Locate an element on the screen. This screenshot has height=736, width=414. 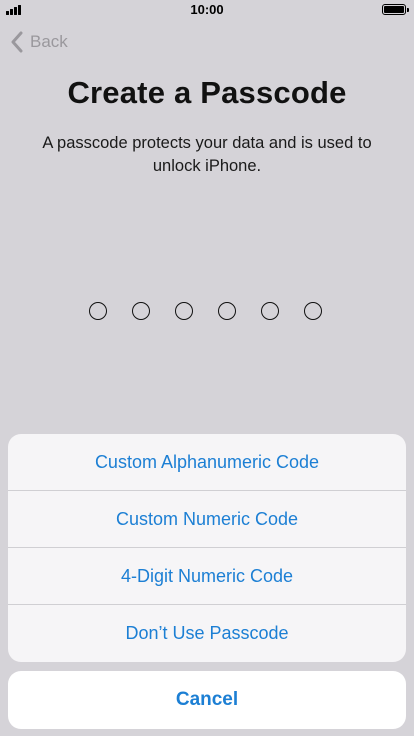
four-digit-numeric-code-button: 4-Digit Numeric Code is located at coordinates (207, 576).